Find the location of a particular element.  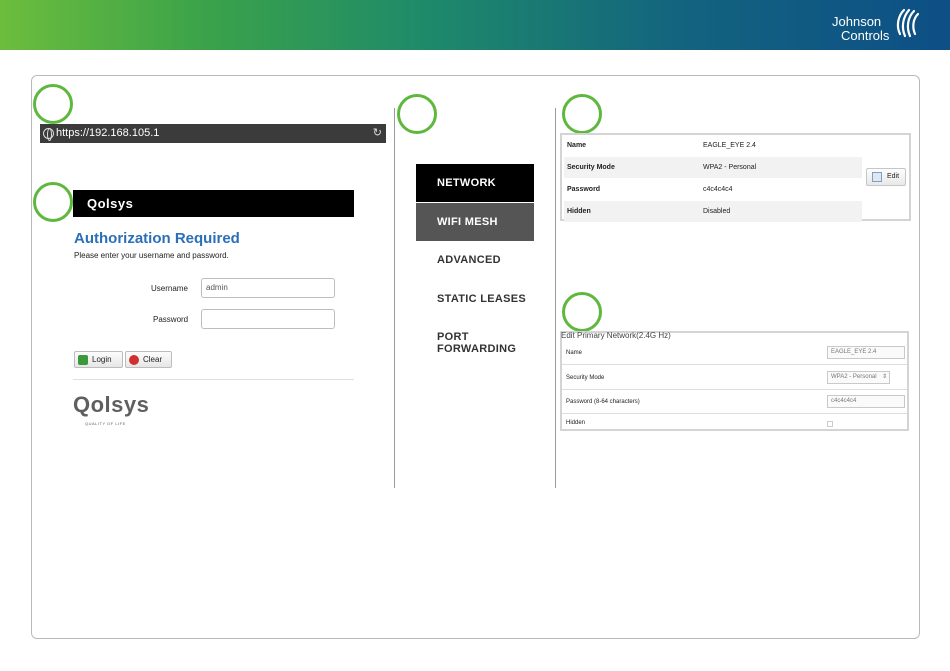

info-value: WPA2 - Personal is located at coordinates (730, 167).